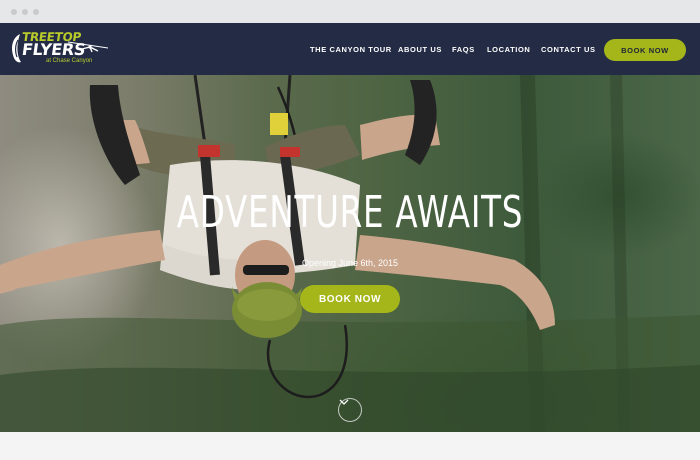 This screenshot has height=460, width=700. Describe the element at coordinates (58, 49) in the screenshot. I see `site-logo: TREETOP FLYERS at Chase Canyon` at that location.